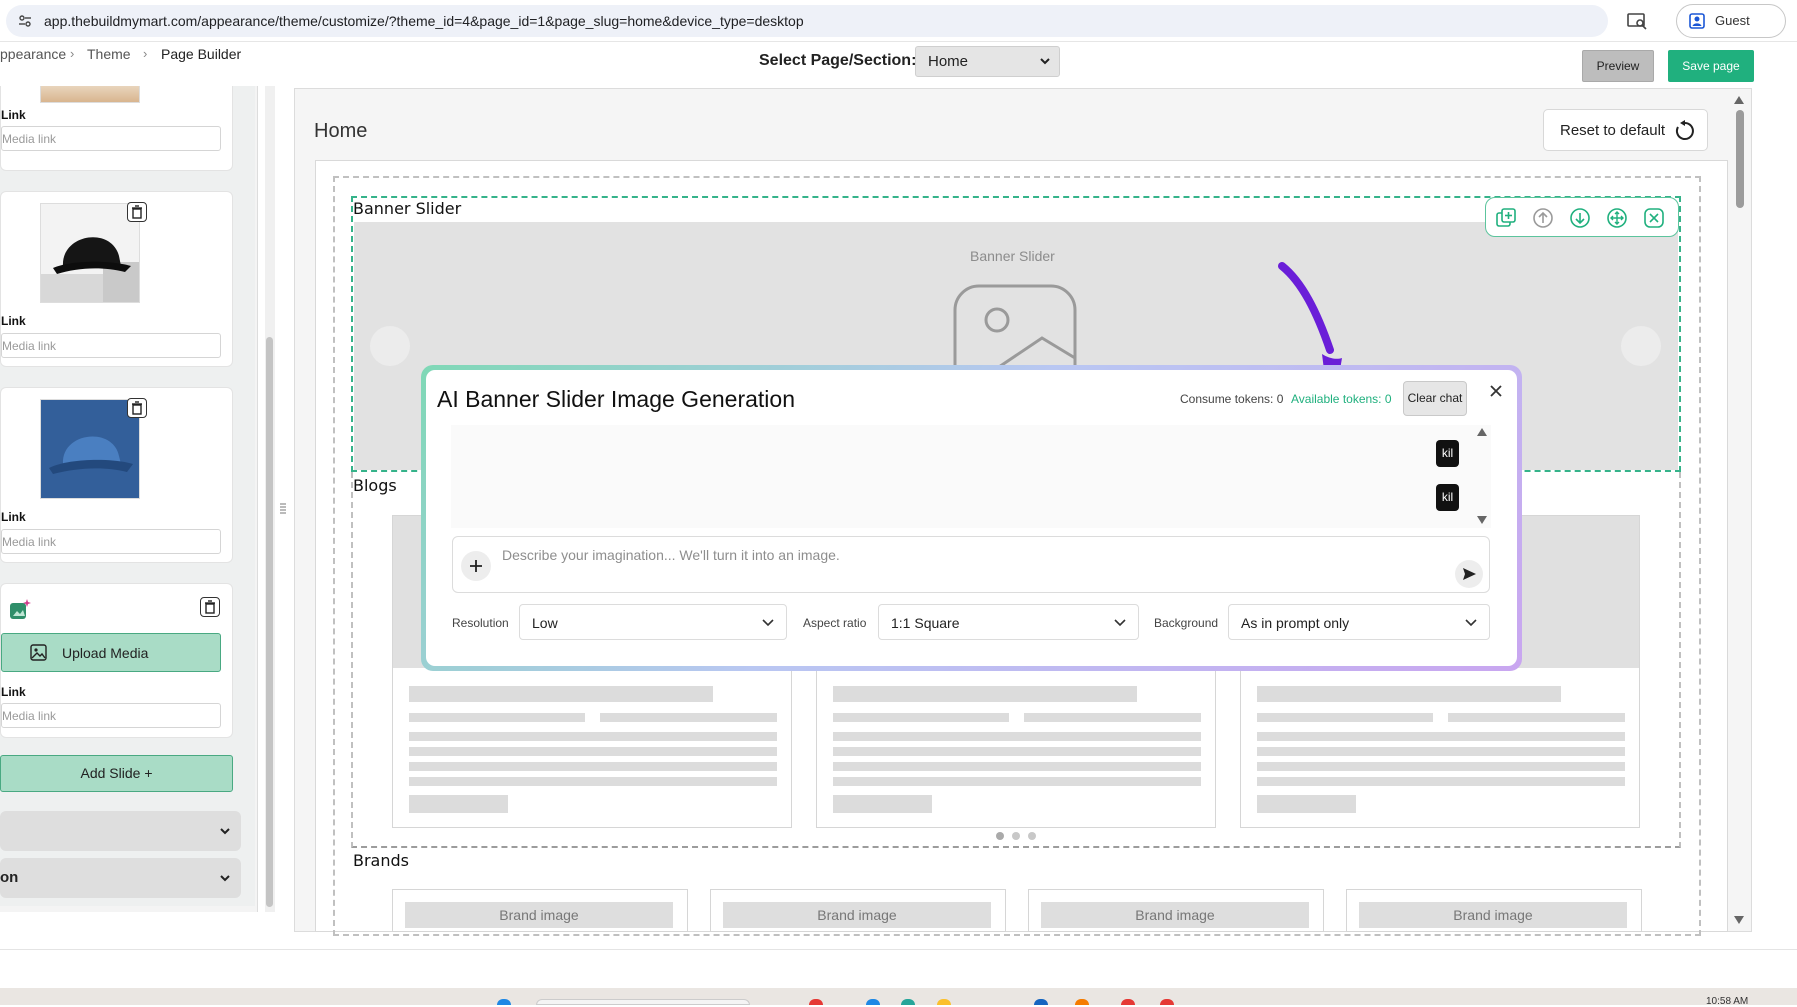 The image size is (1797, 1007). I want to click on resolution-value: Low, so click(545, 623).